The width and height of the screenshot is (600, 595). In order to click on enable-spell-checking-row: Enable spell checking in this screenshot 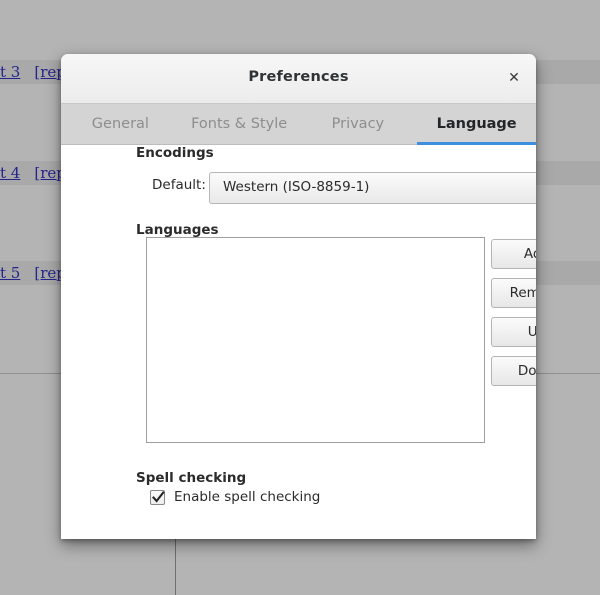, I will do `click(235, 497)`.